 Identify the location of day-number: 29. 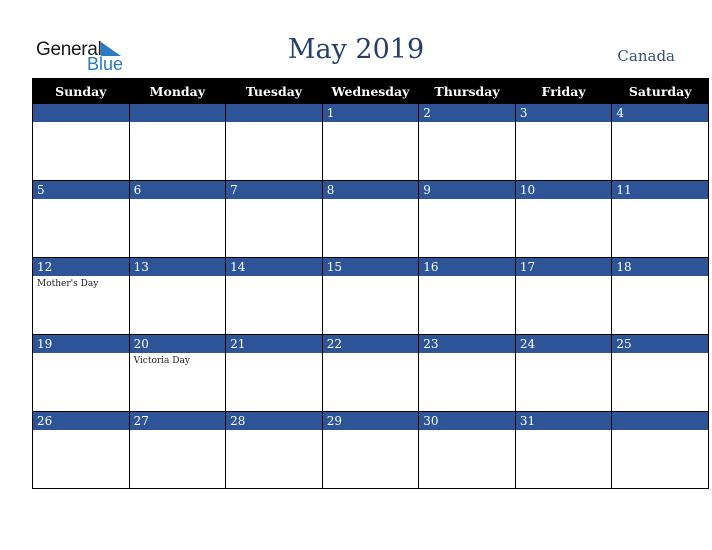
(370, 421).